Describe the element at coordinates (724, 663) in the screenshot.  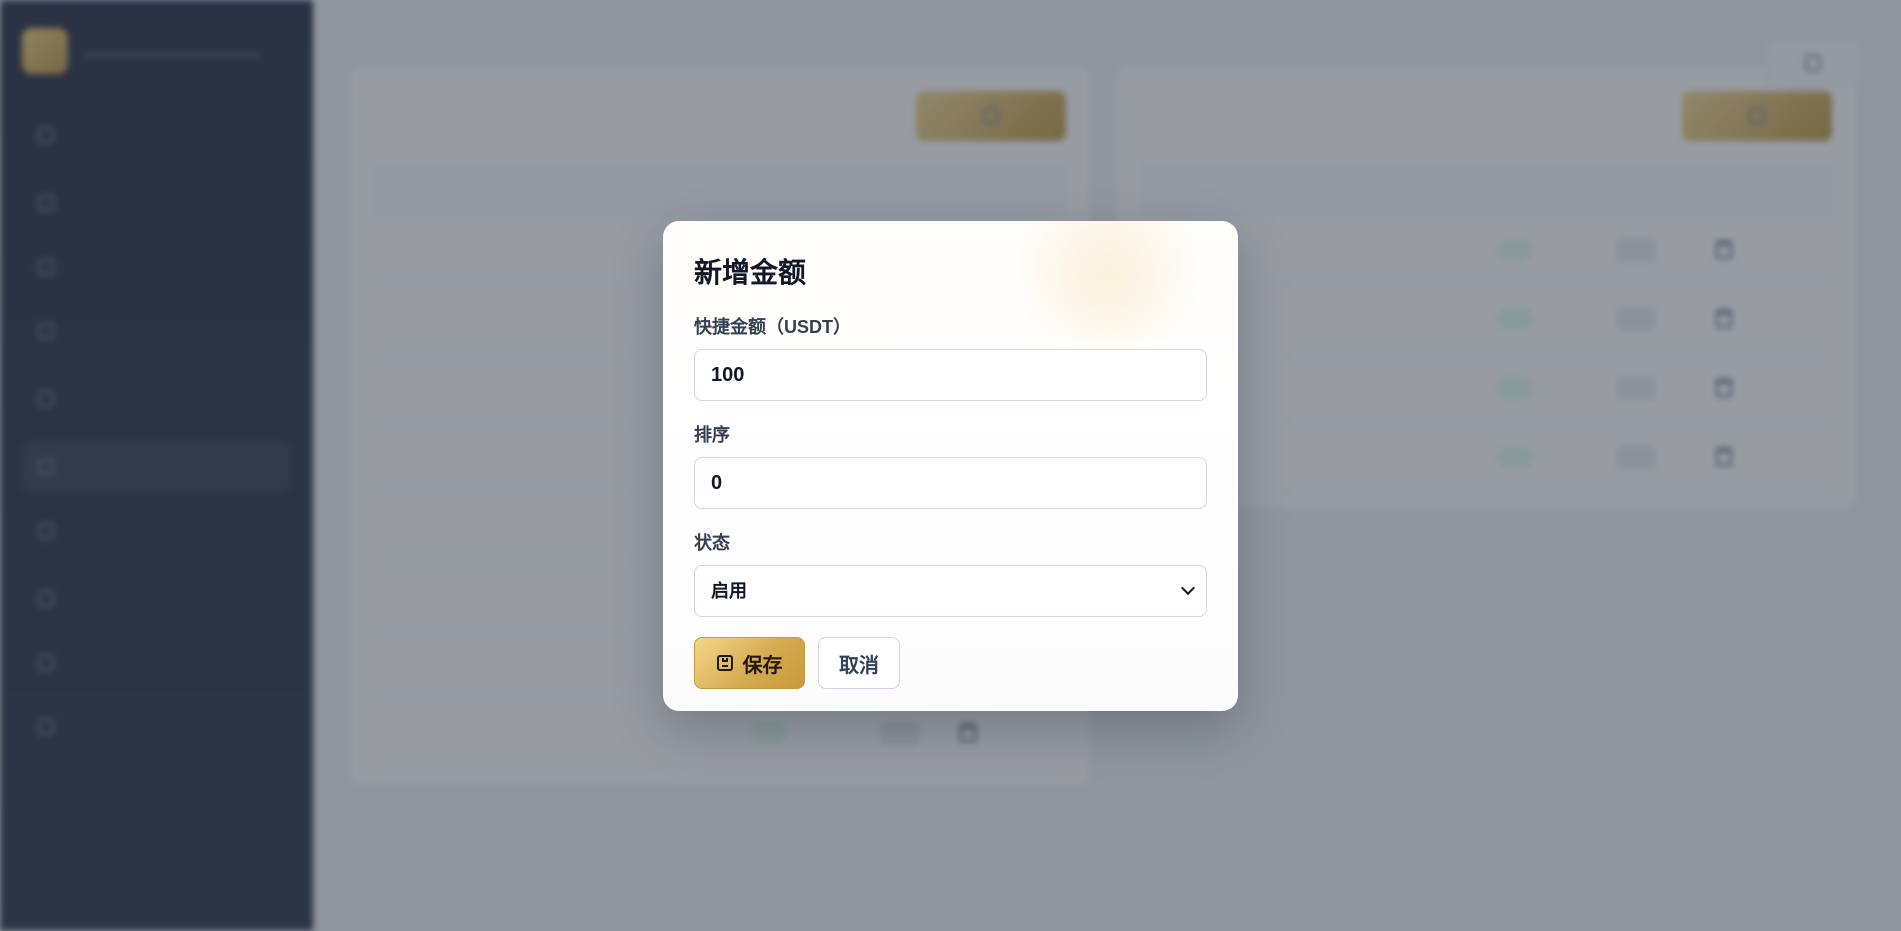
I see `save-icon` at that location.